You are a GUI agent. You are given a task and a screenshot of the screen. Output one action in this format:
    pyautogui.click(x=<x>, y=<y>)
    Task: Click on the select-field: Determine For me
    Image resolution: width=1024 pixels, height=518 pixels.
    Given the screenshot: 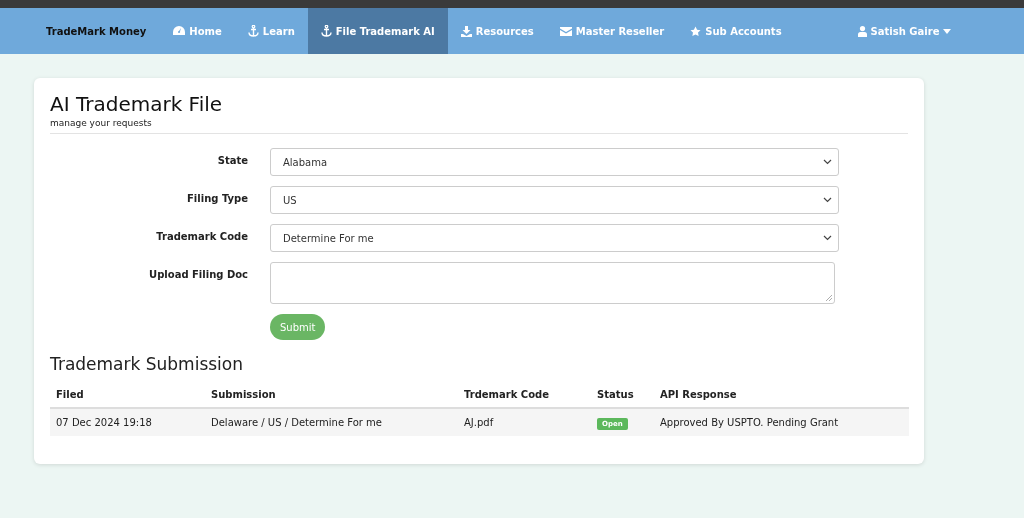 What is the action you would take?
    pyautogui.click(x=554, y=238)
    